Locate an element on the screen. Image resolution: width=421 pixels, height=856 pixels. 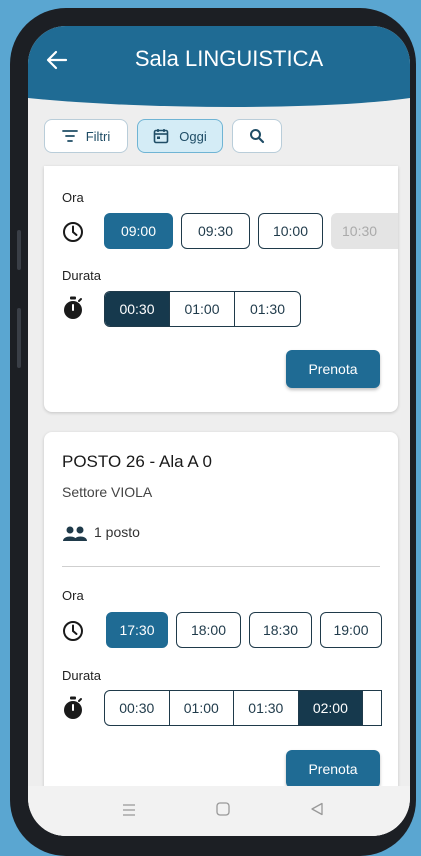
filters-button: Filtri is located at coordinates (86, 136).